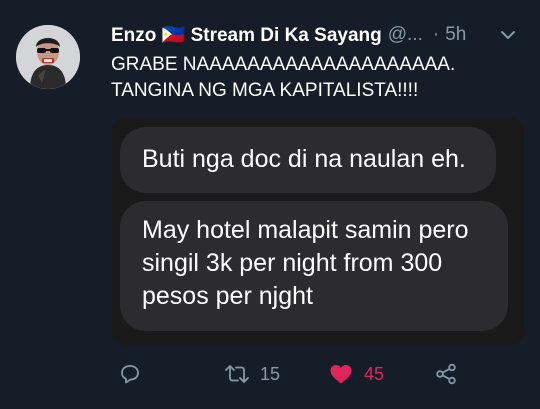 The height and width of the screenshot is (409, 540). I want to click on like-button: 45, so click(356, 374).